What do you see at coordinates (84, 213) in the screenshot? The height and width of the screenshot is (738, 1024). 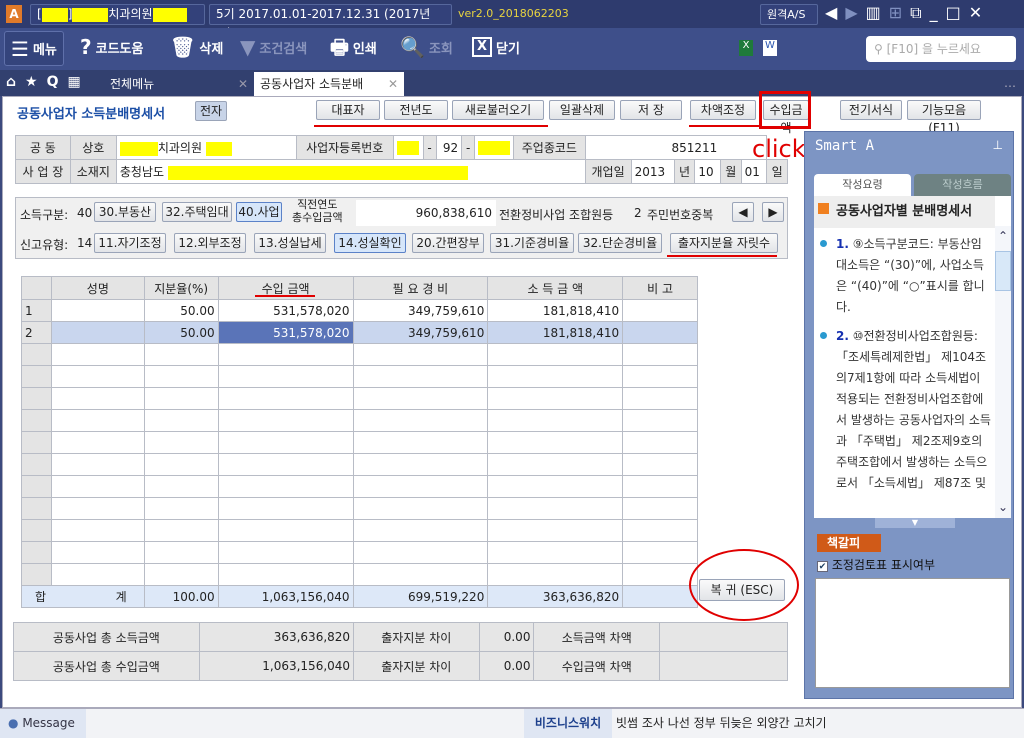 I see `income-type-code: 40` at bounding box center [84, 213].